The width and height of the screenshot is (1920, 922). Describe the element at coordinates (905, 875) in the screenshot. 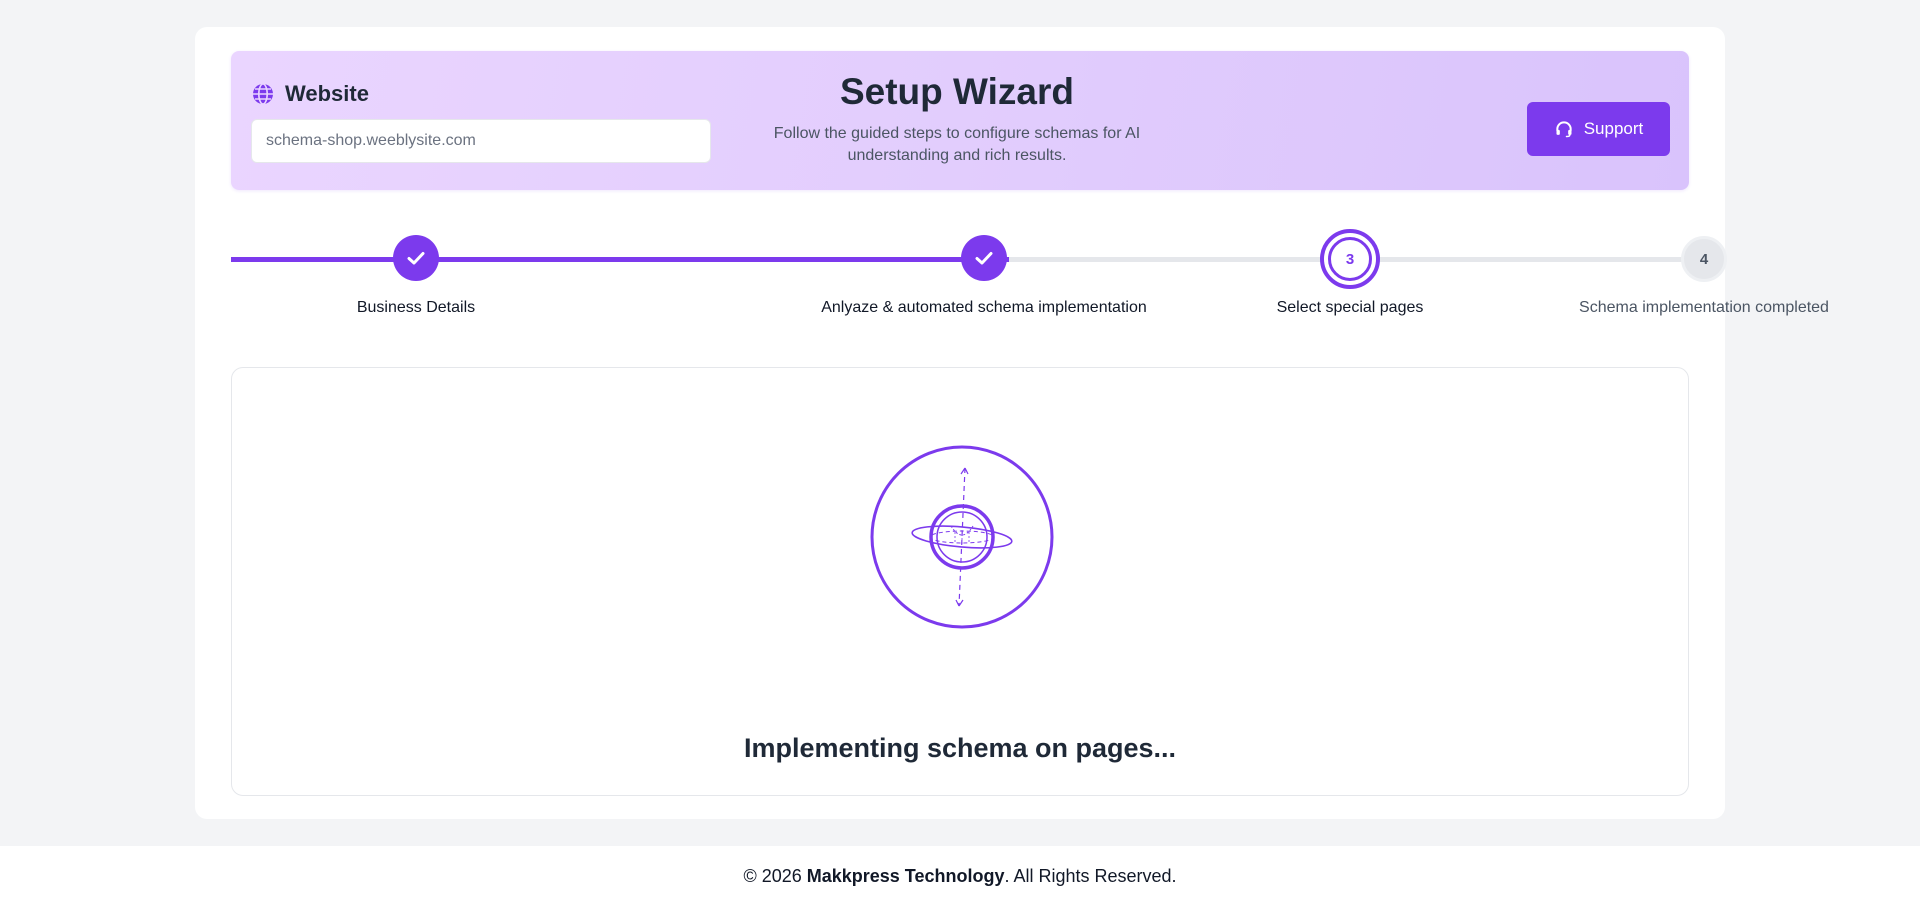

I see `company-name: Makkpress Technology` at that location.